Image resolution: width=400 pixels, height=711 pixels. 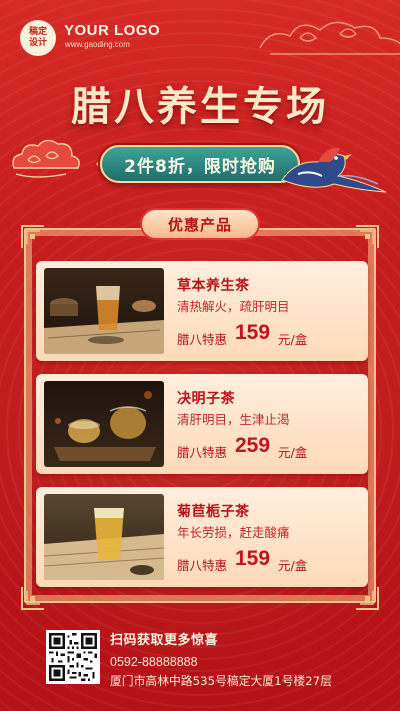 I want to click on product-name: 草本养生茶, so click(x=213, y=286).